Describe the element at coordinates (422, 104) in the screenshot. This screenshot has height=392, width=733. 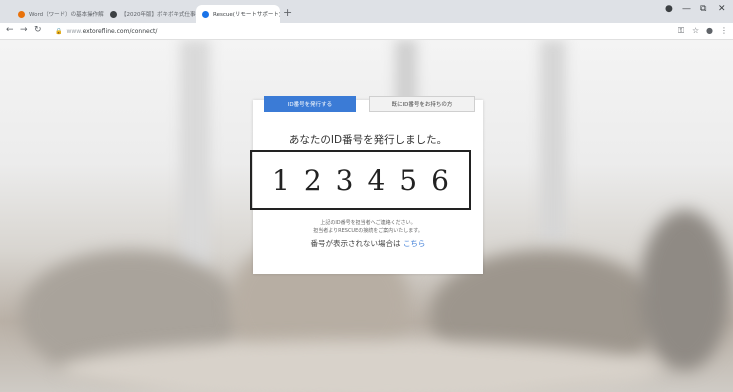
I see `existing-id-button: 既にID番号をお持ちの方` at that location.